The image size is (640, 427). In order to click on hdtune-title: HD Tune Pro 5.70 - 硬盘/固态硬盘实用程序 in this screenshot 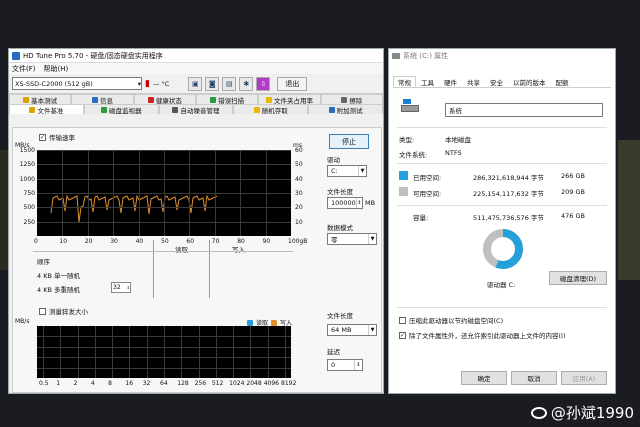, I will do `click(93, 55)`.